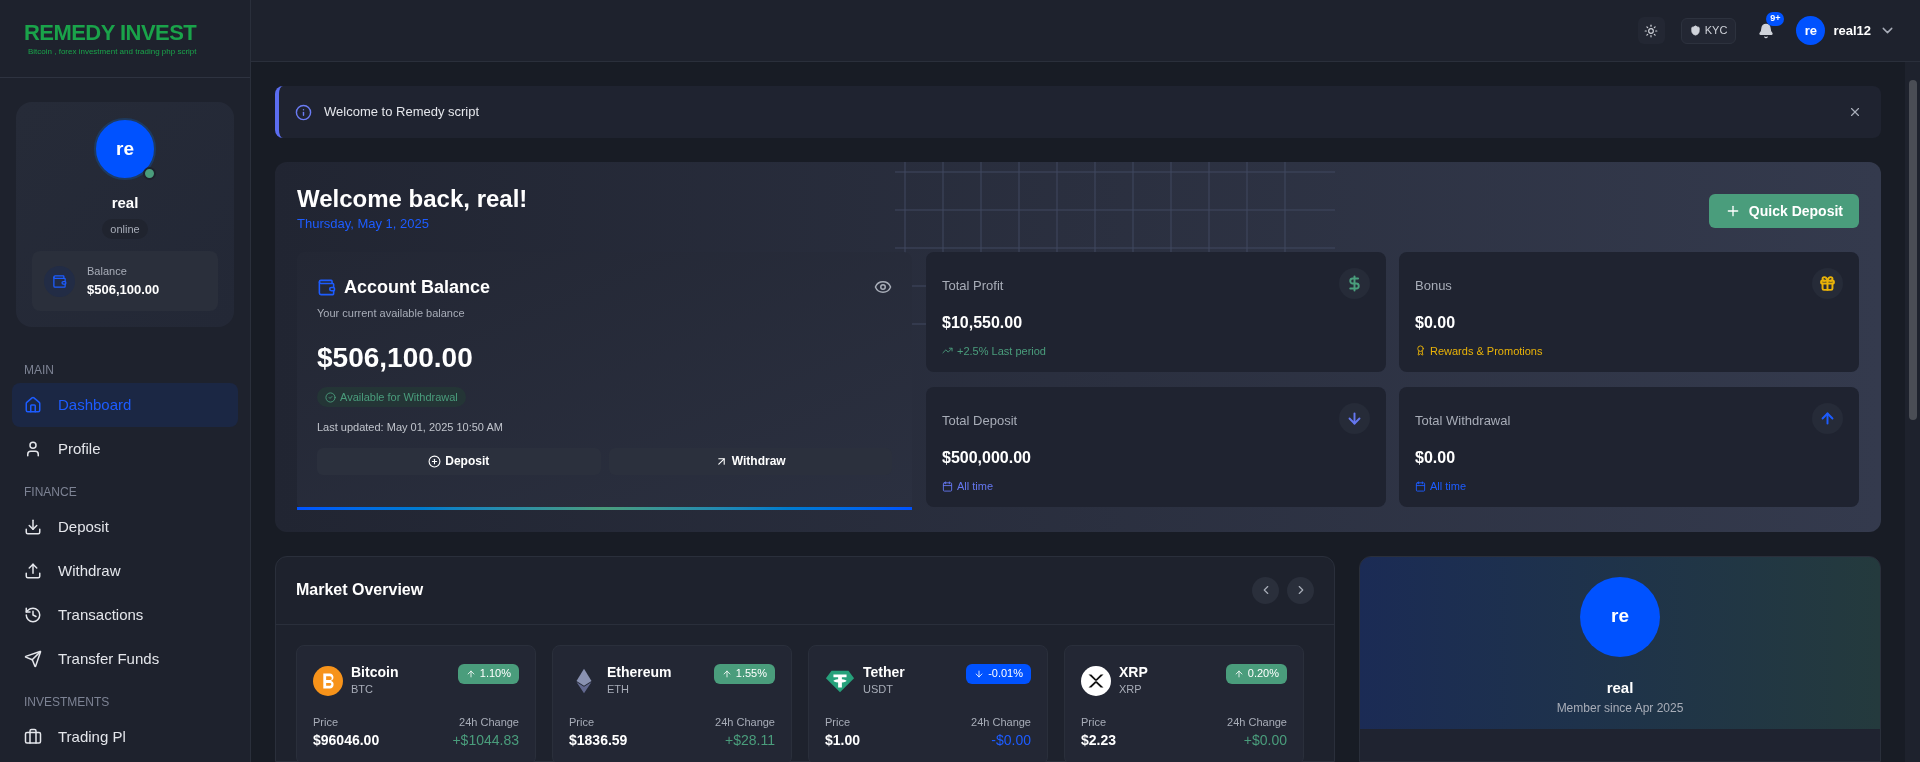  What do you see at coordinates (375, 672) in the screenshot?
I see `coin-name: Bitcoin` at bounding box center [375, 672].